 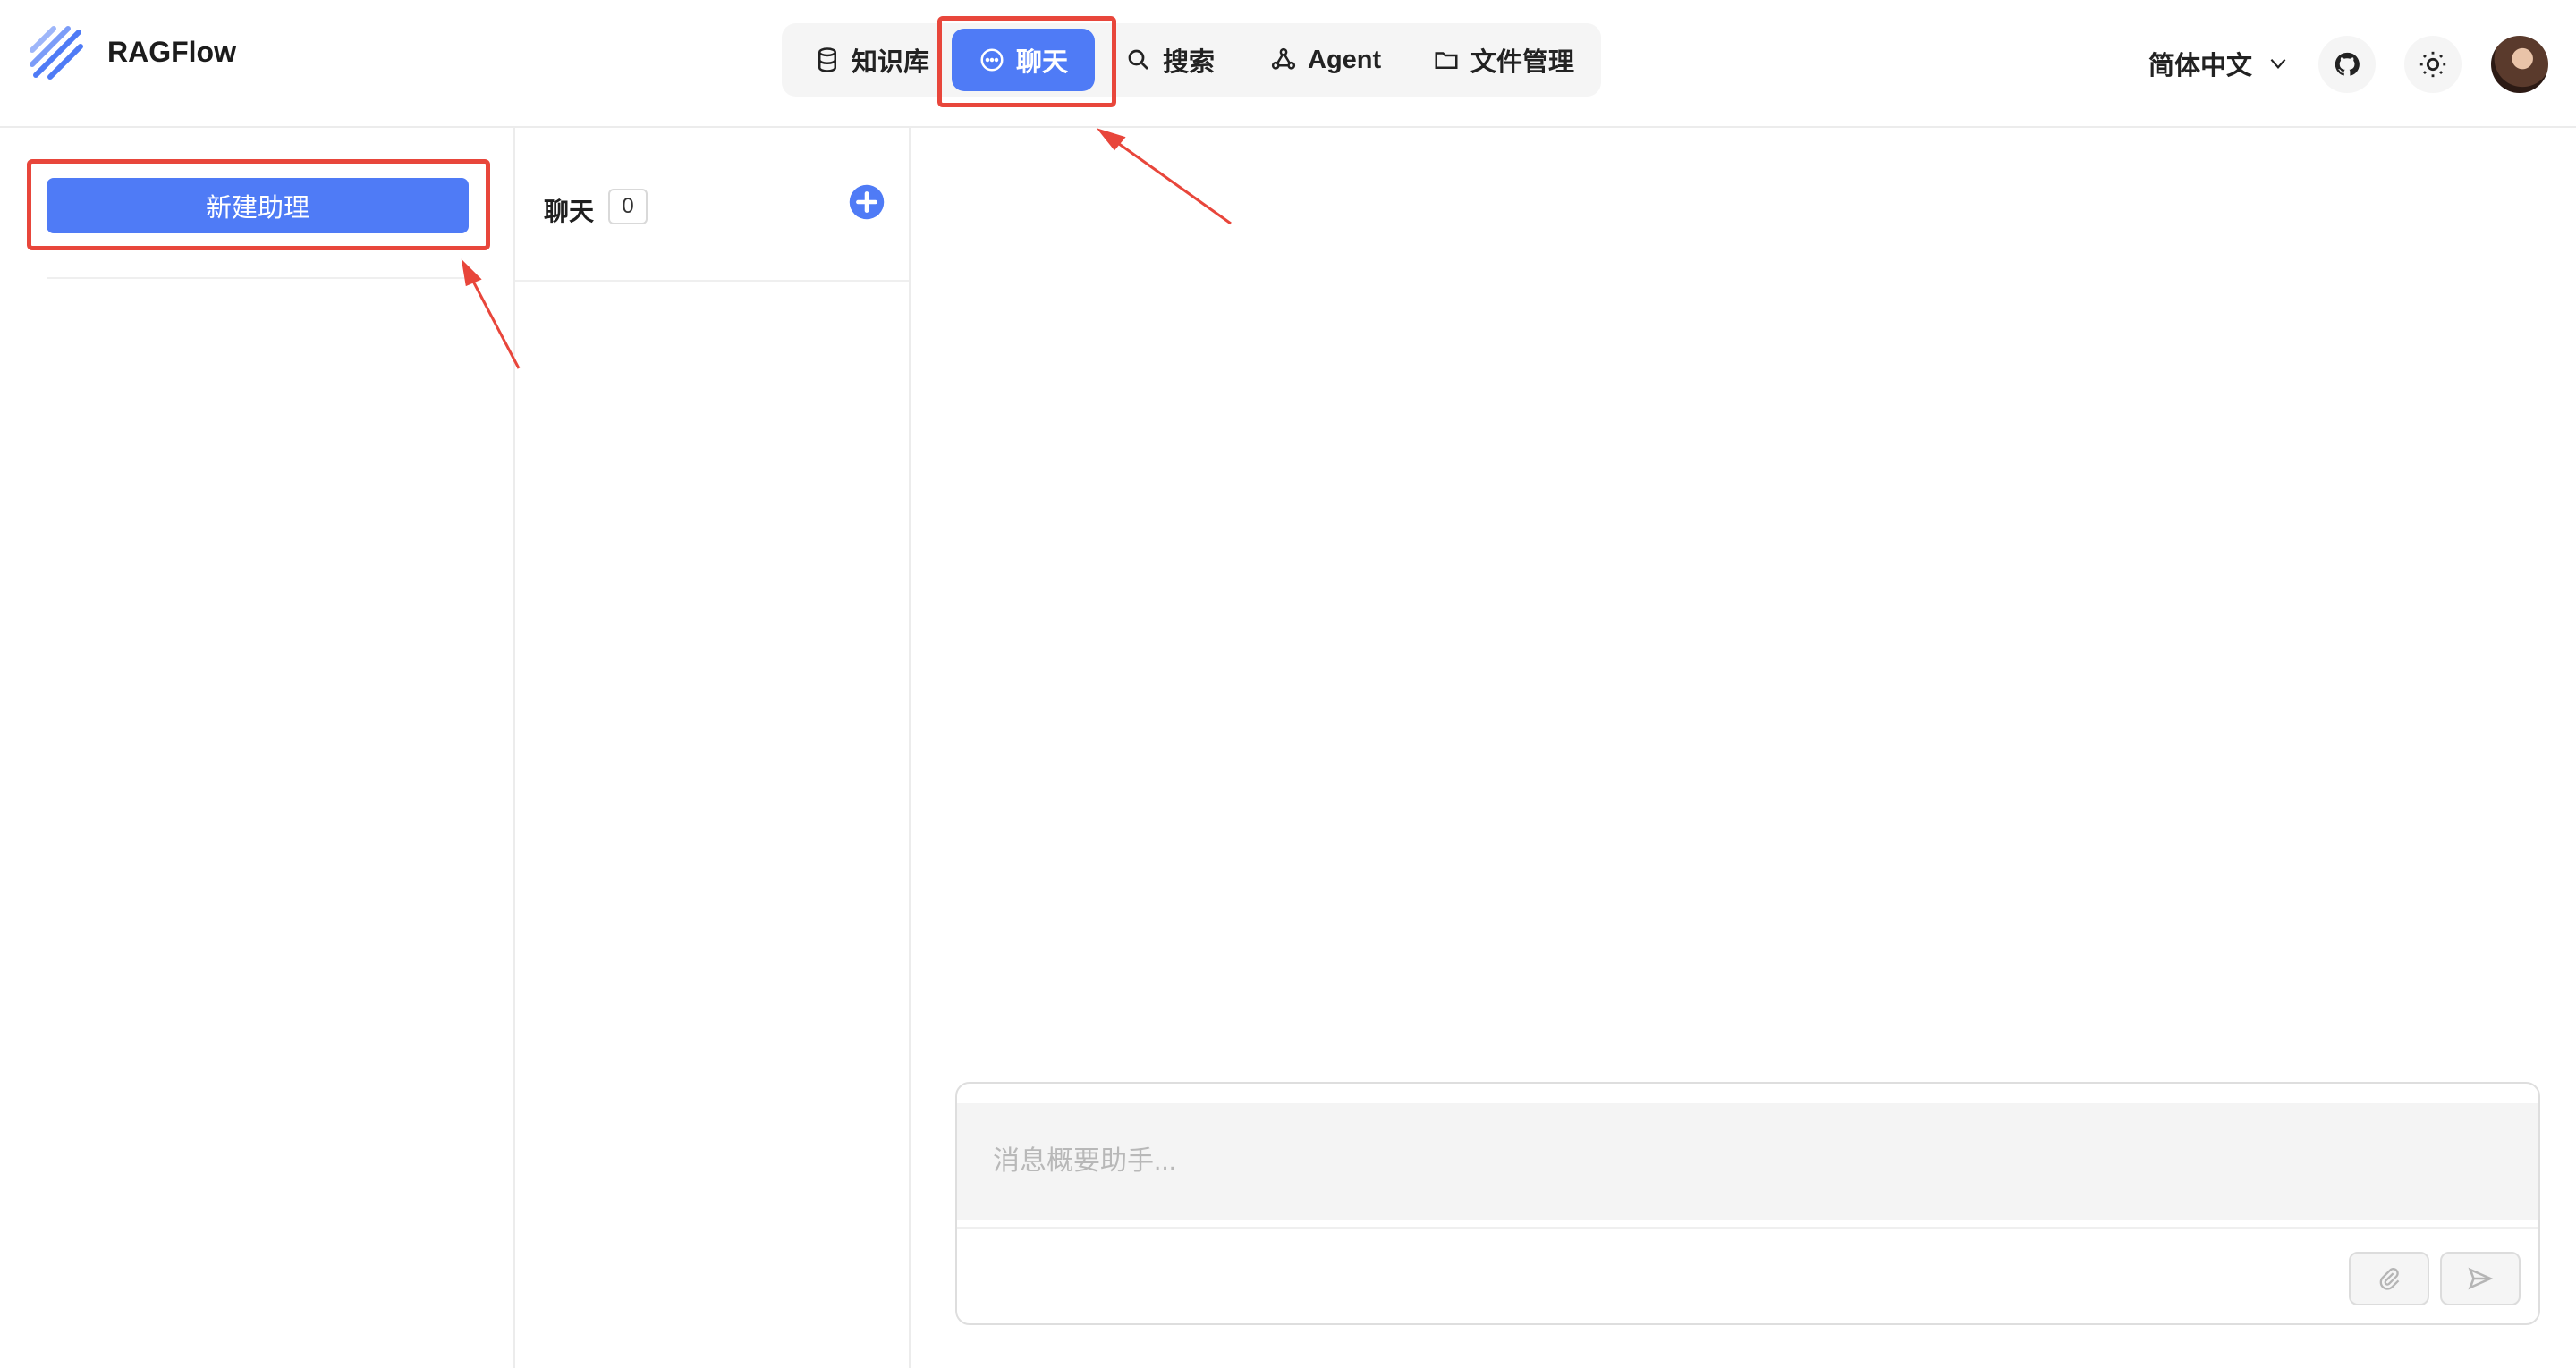 I want to click on annotation-arrows, so click(x=846, y=249).